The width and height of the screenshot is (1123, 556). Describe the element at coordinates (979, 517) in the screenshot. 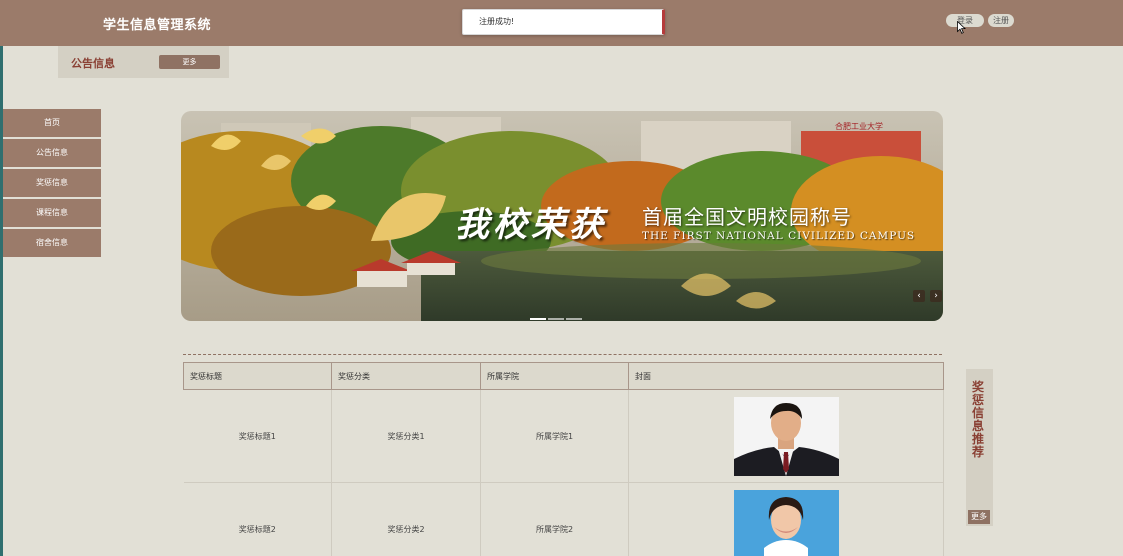

I see `recommend-more-button: 更多` at that location.